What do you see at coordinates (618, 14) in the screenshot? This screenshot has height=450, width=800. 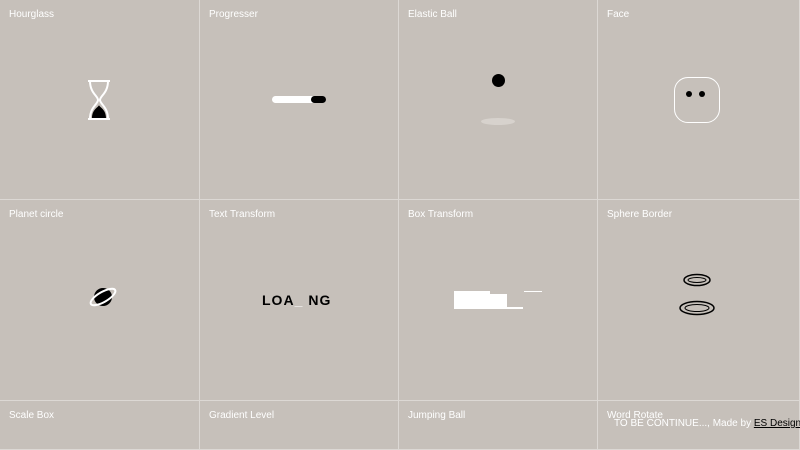 I see `cell-label: Face` at bounding box center [618, 14].